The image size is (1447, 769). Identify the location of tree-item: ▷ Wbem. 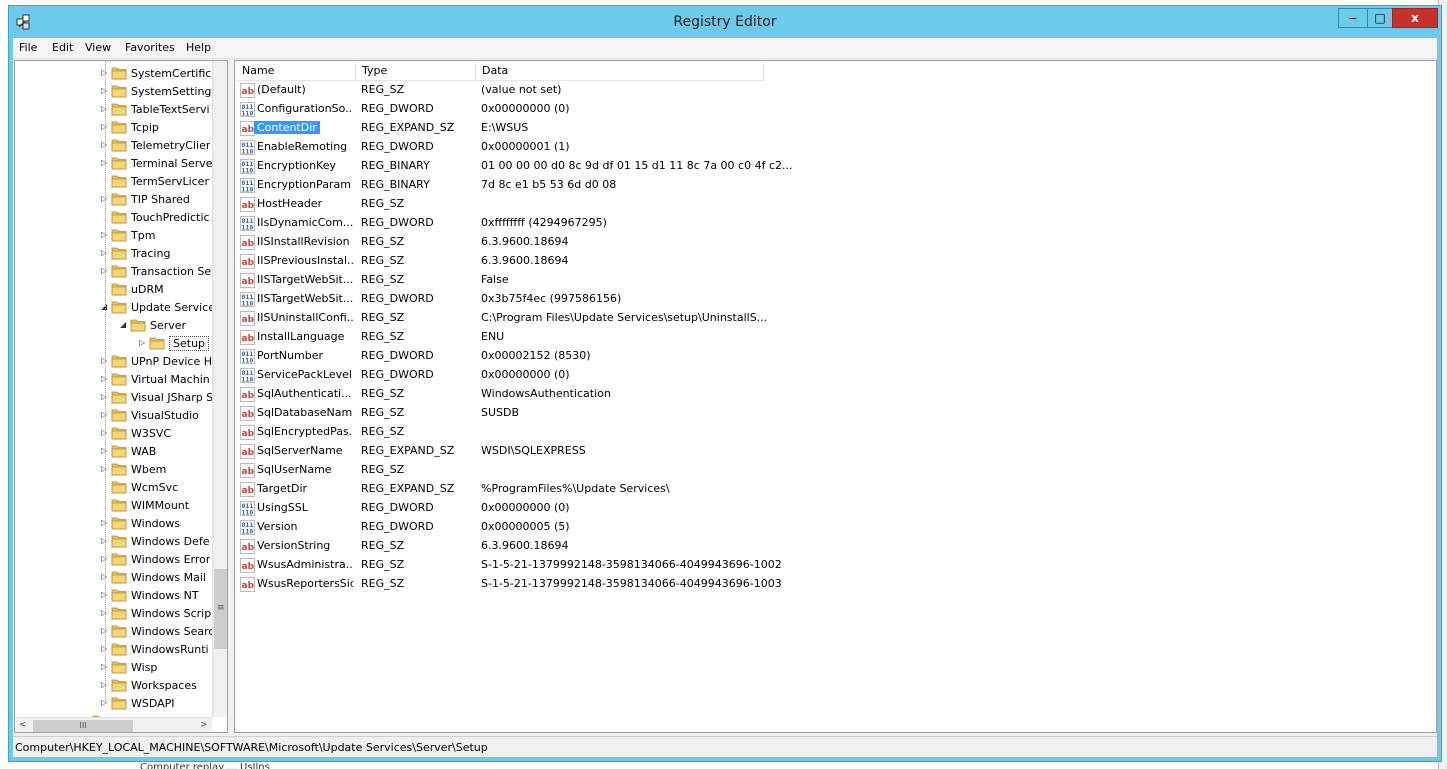
(115, 470).